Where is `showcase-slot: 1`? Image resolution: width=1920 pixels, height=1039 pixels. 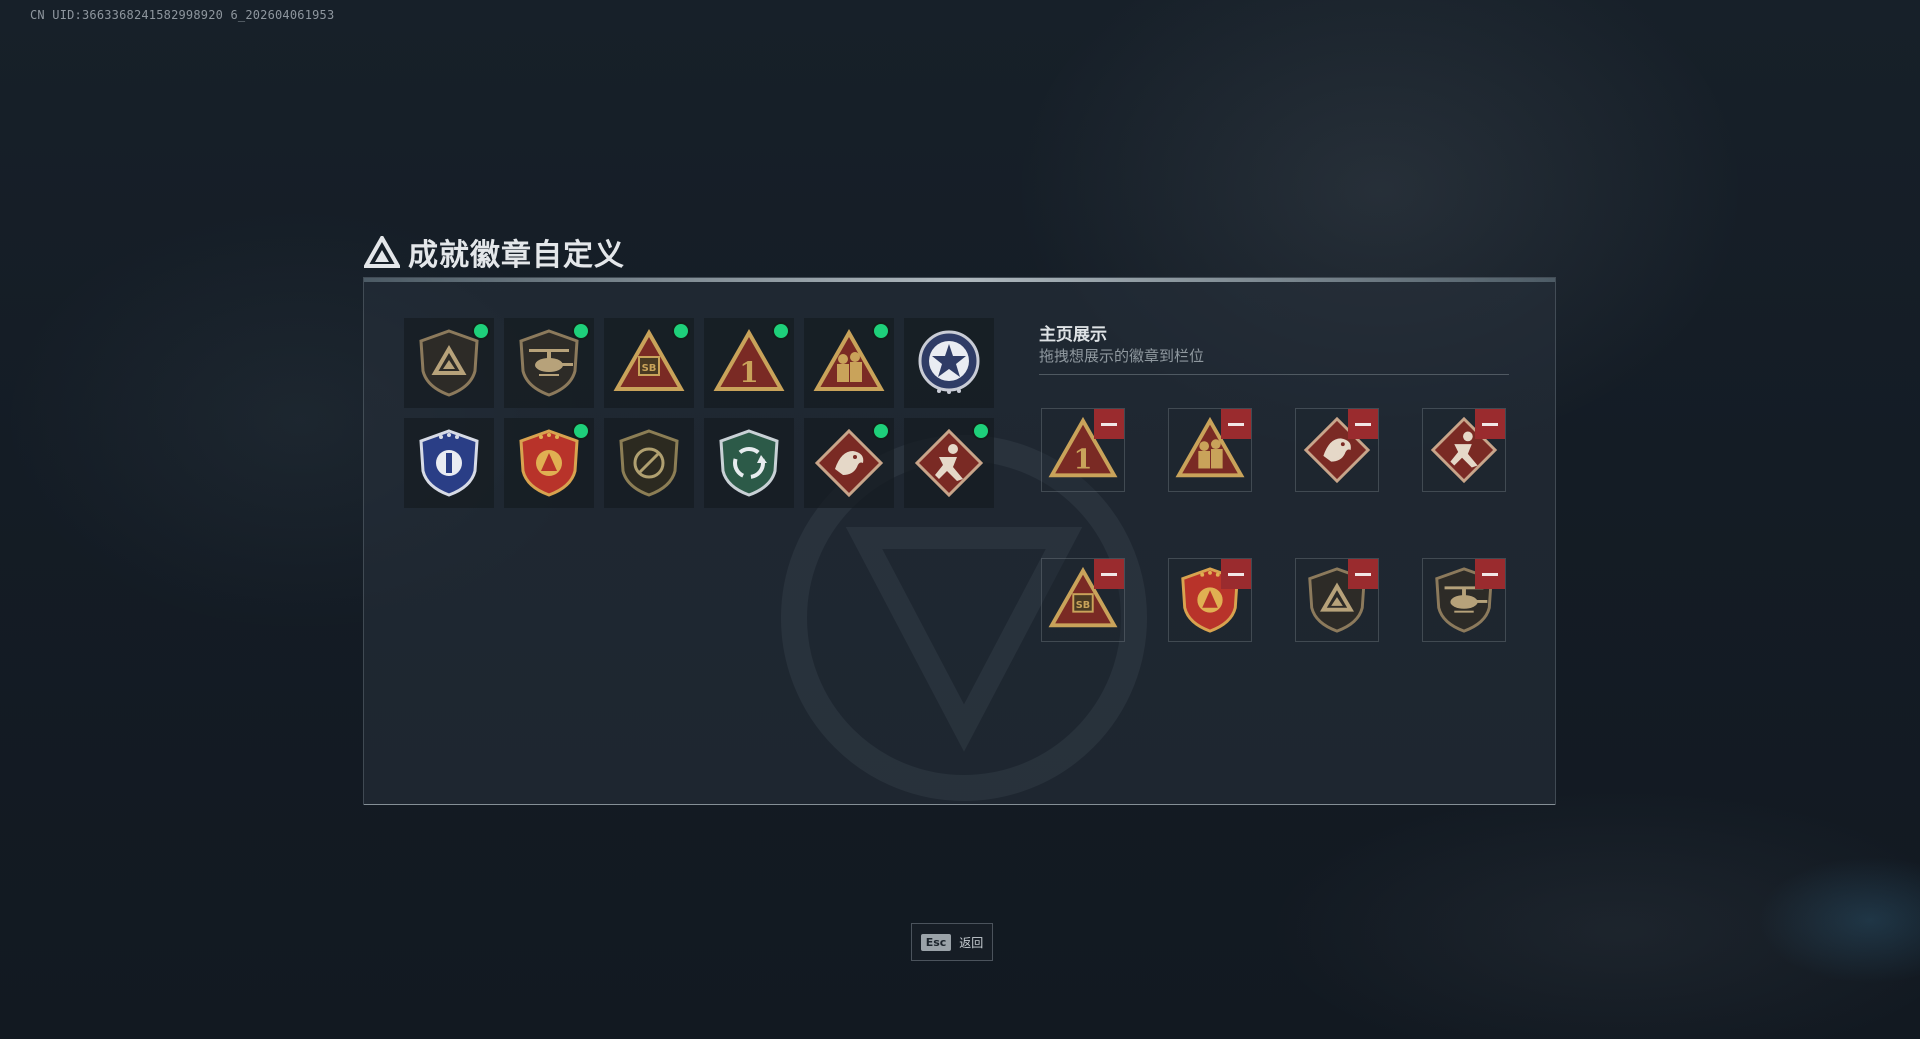 showcase-slot: 1 is located at coordinates (1083, 450).